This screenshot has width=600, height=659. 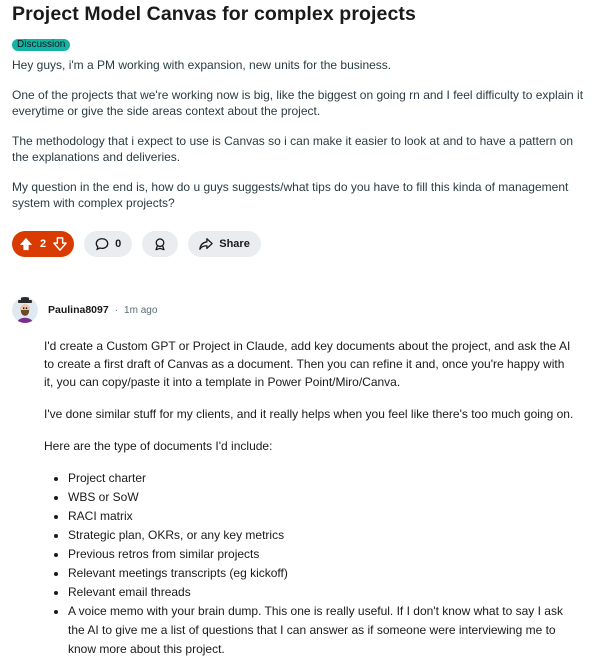 I want to click on downvote-button, so click(x=60, y=244).